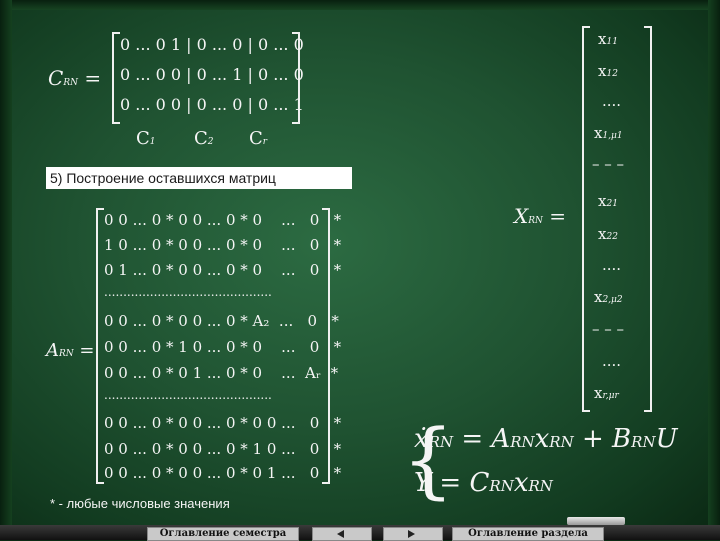 This screenshot has height=541, width=720. I want to click on xrn-left-bracket, so click(586, 219).